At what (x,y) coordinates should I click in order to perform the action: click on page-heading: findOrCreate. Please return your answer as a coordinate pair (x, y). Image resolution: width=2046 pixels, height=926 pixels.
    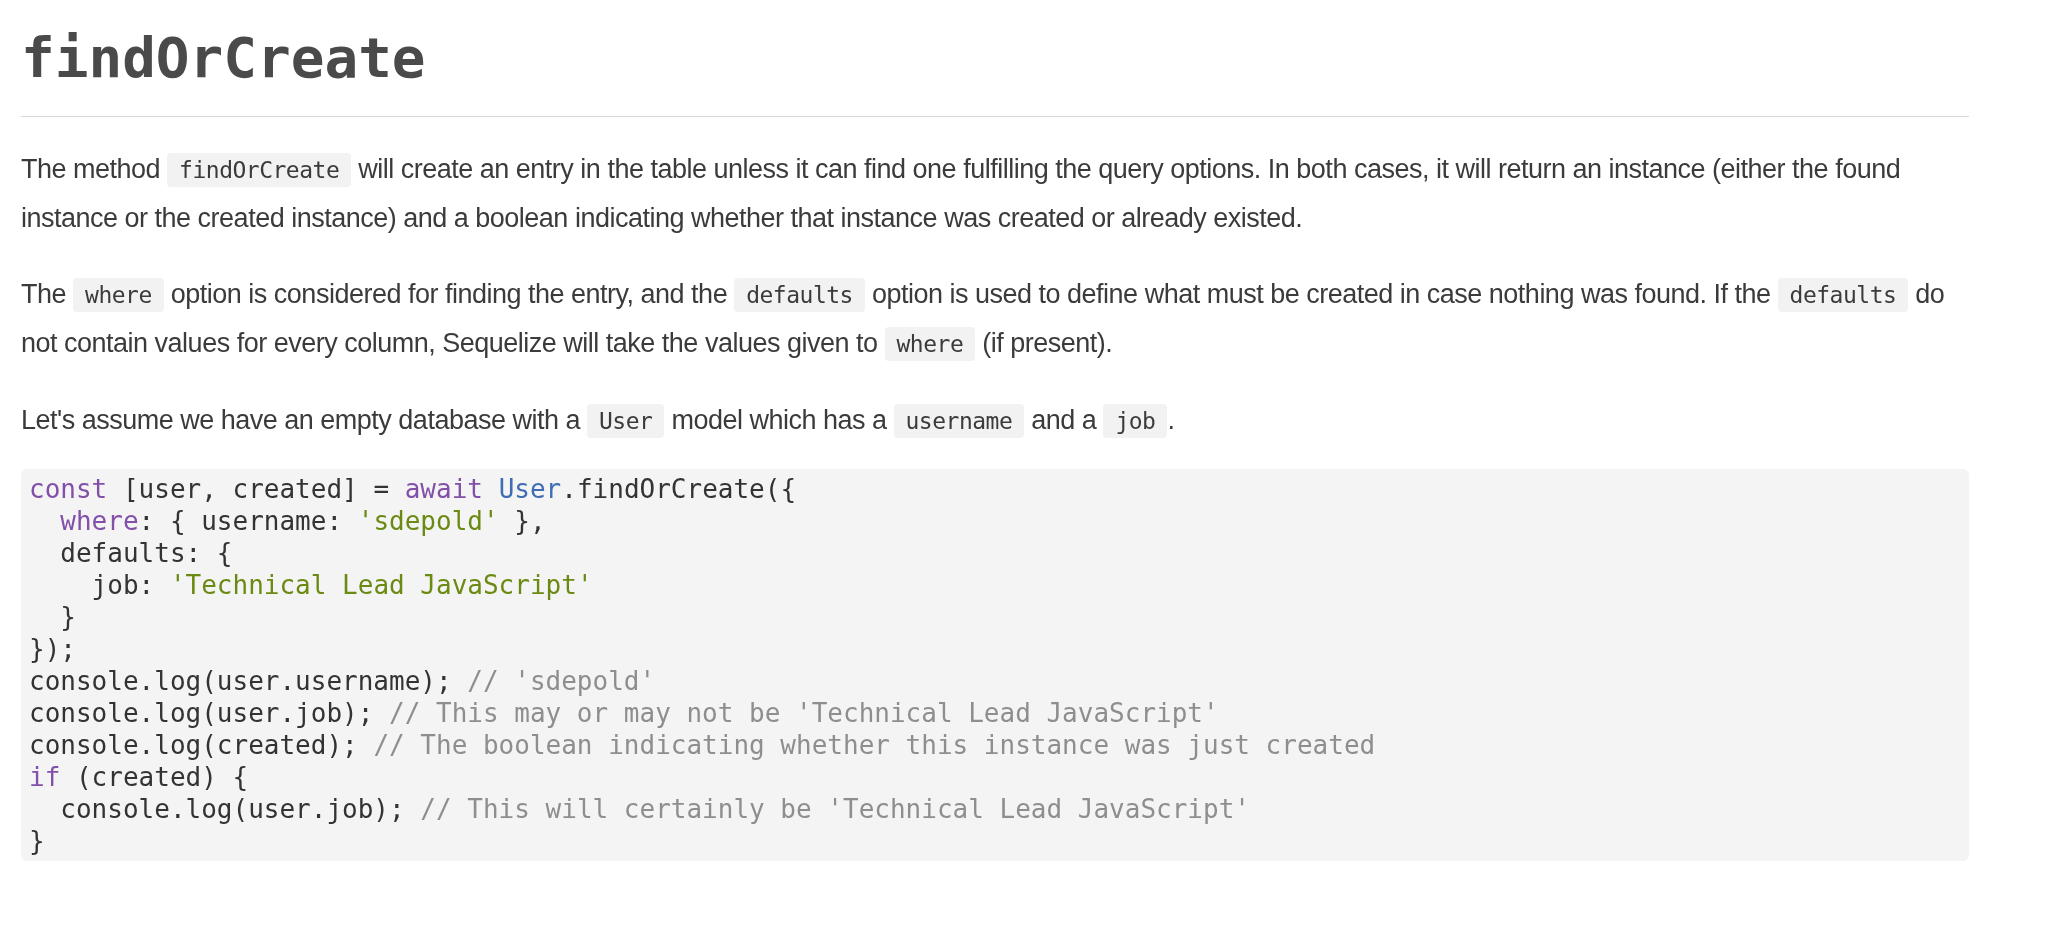
    Looking at the image, I should click on (995, 71).